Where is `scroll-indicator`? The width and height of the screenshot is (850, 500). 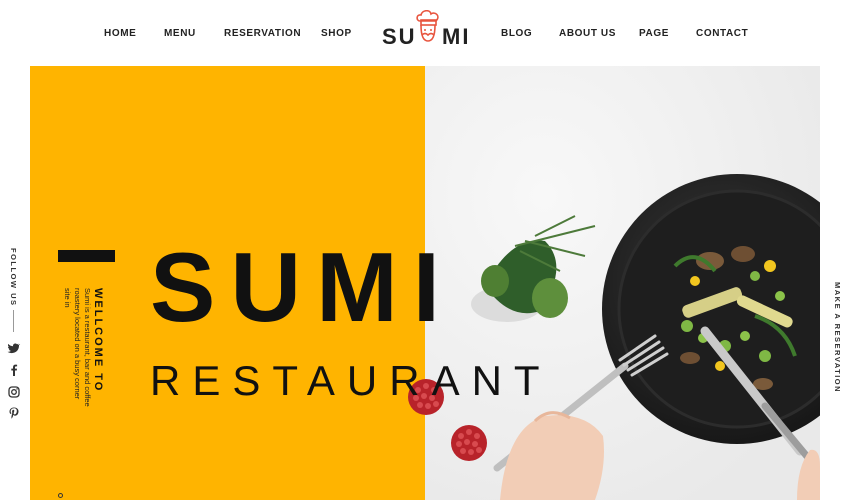 scroll-indicator is located at coordinates (60, 495).